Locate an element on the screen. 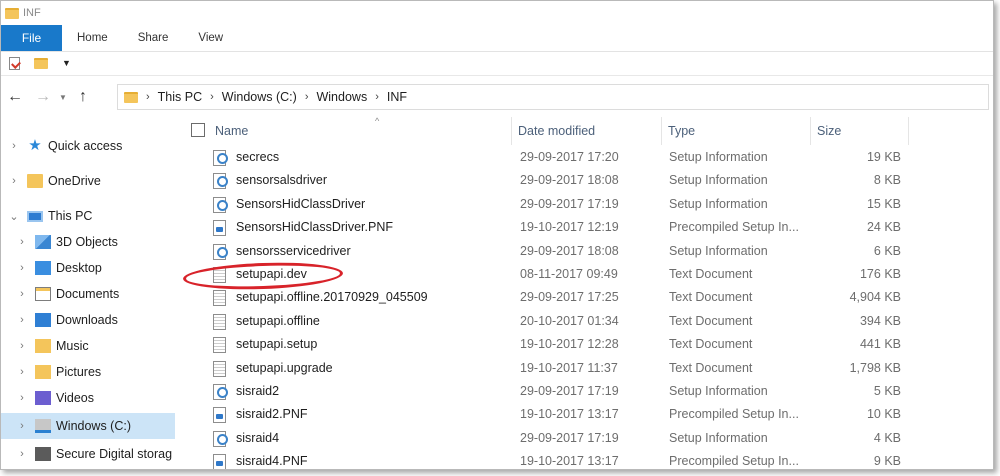  tab-share: Share is located at coordinates (153, 38).